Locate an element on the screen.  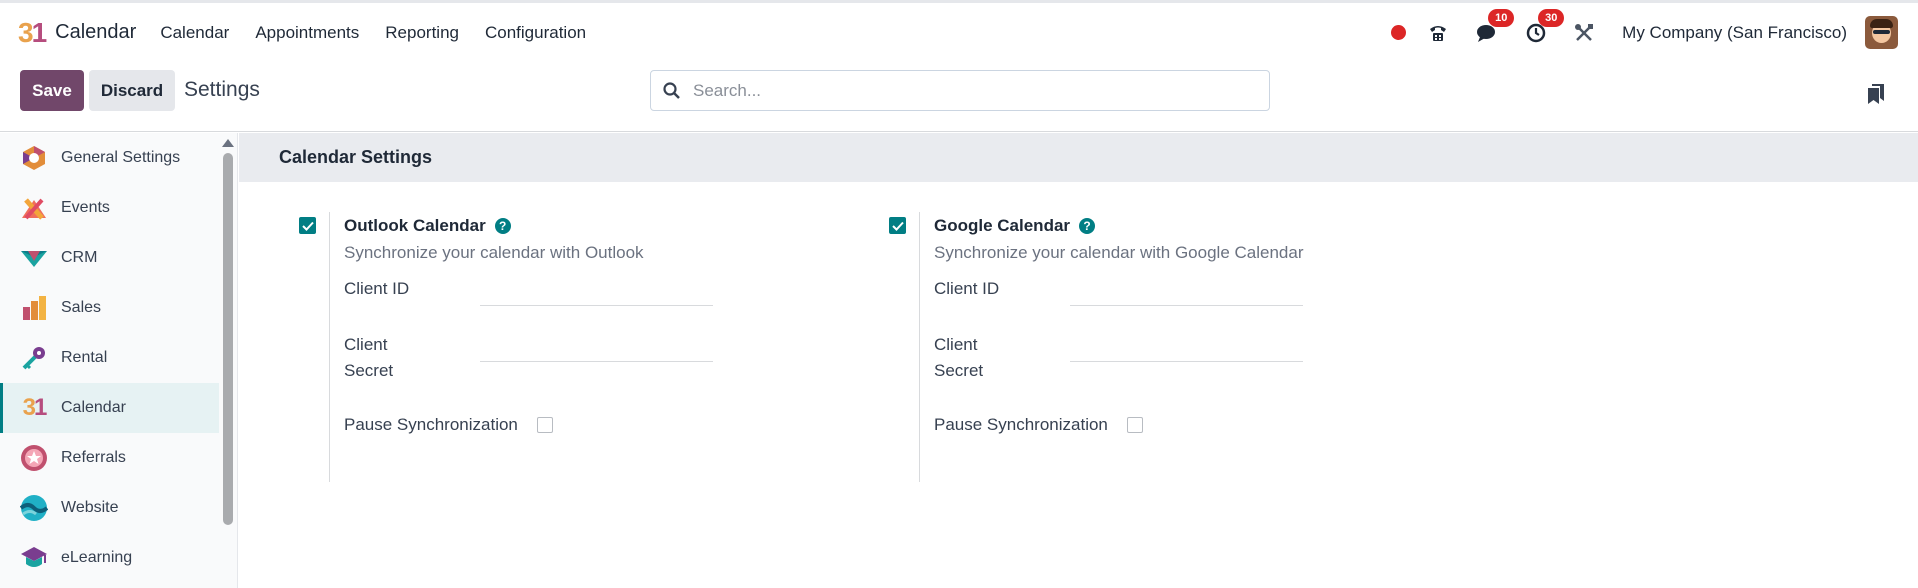
website-globe-icon is located at coordinates (34, 508).